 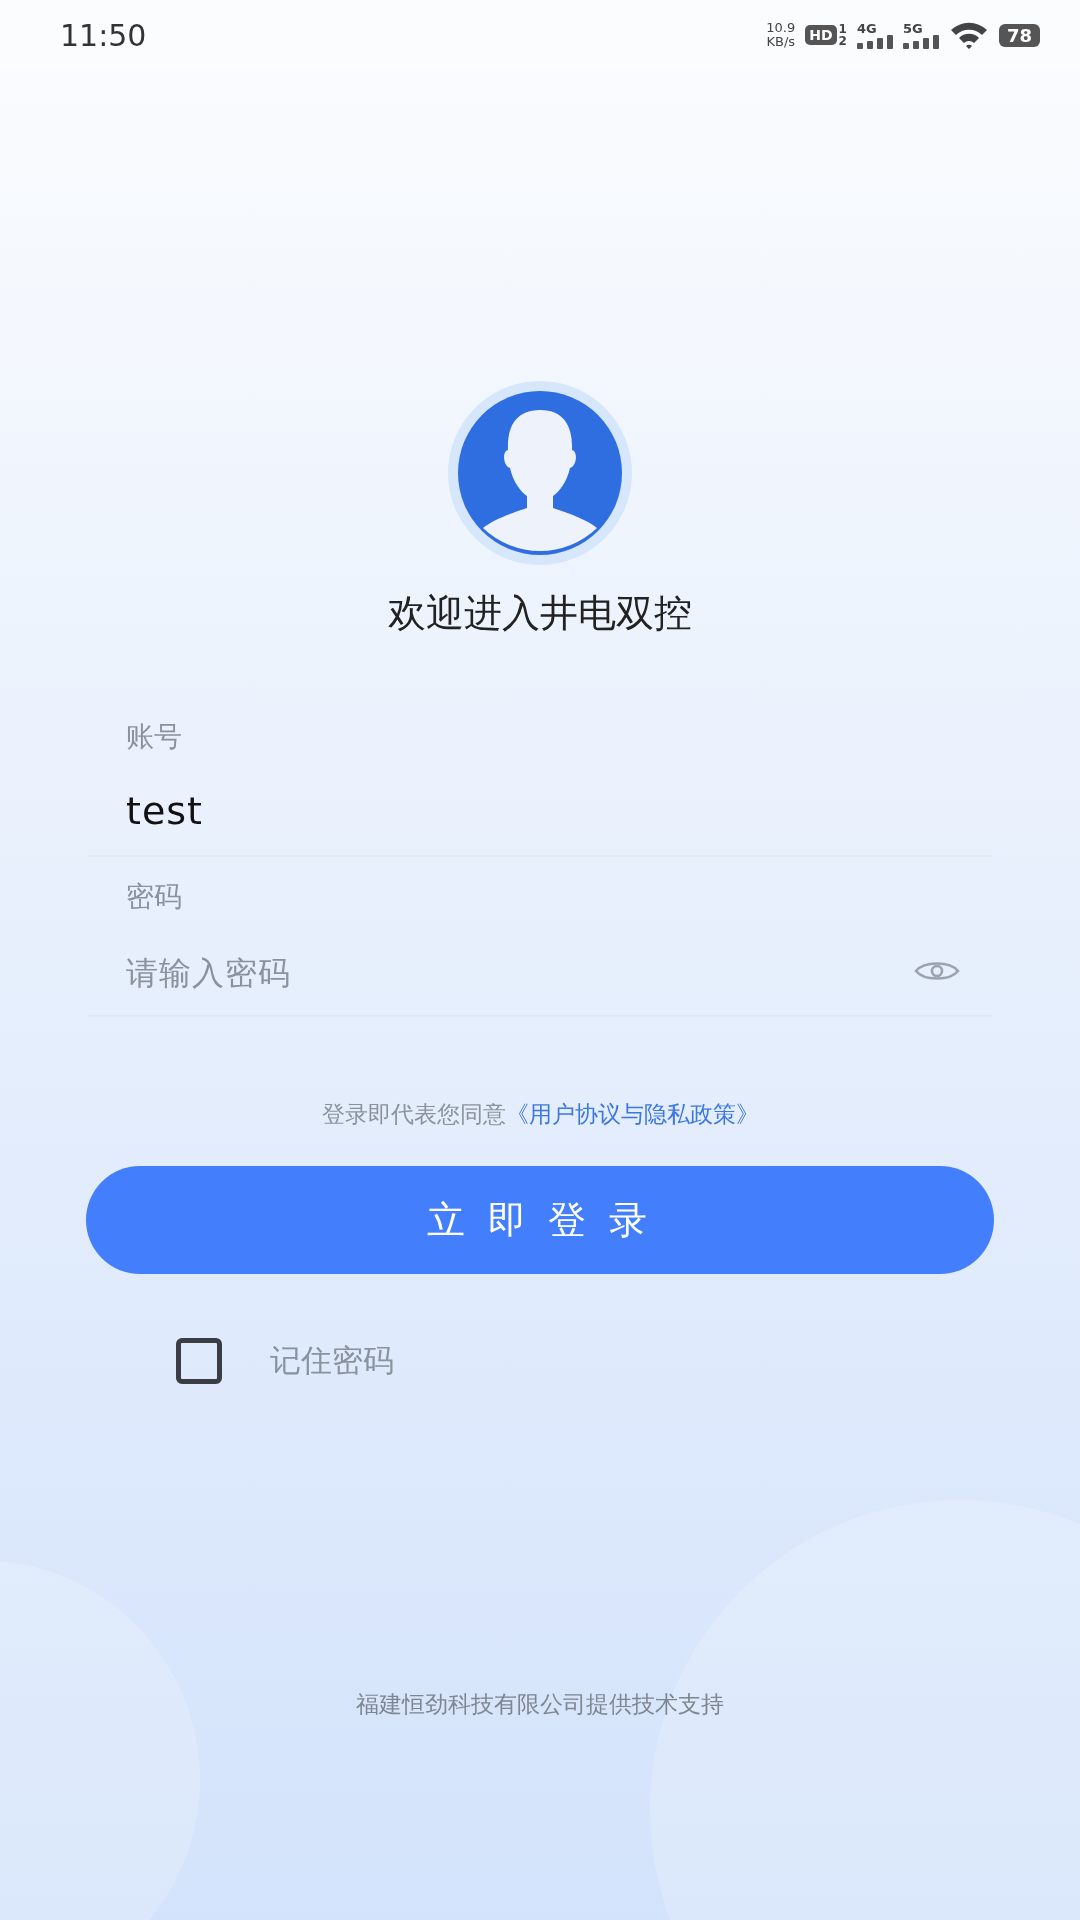 I want to click on avatar-icon, so click(x=540, y=473).